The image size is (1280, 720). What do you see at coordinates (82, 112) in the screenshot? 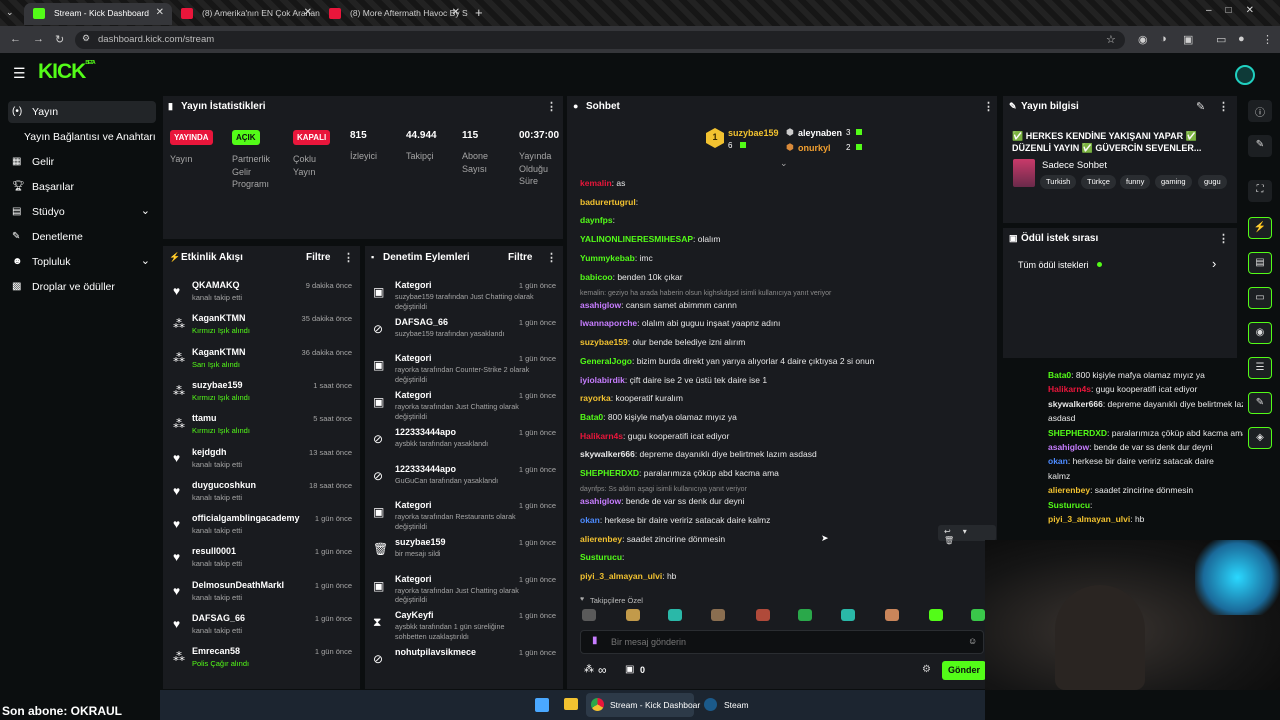
I see `nav-item-yayin: (•) Yayın` at bounding box center [82, 112].